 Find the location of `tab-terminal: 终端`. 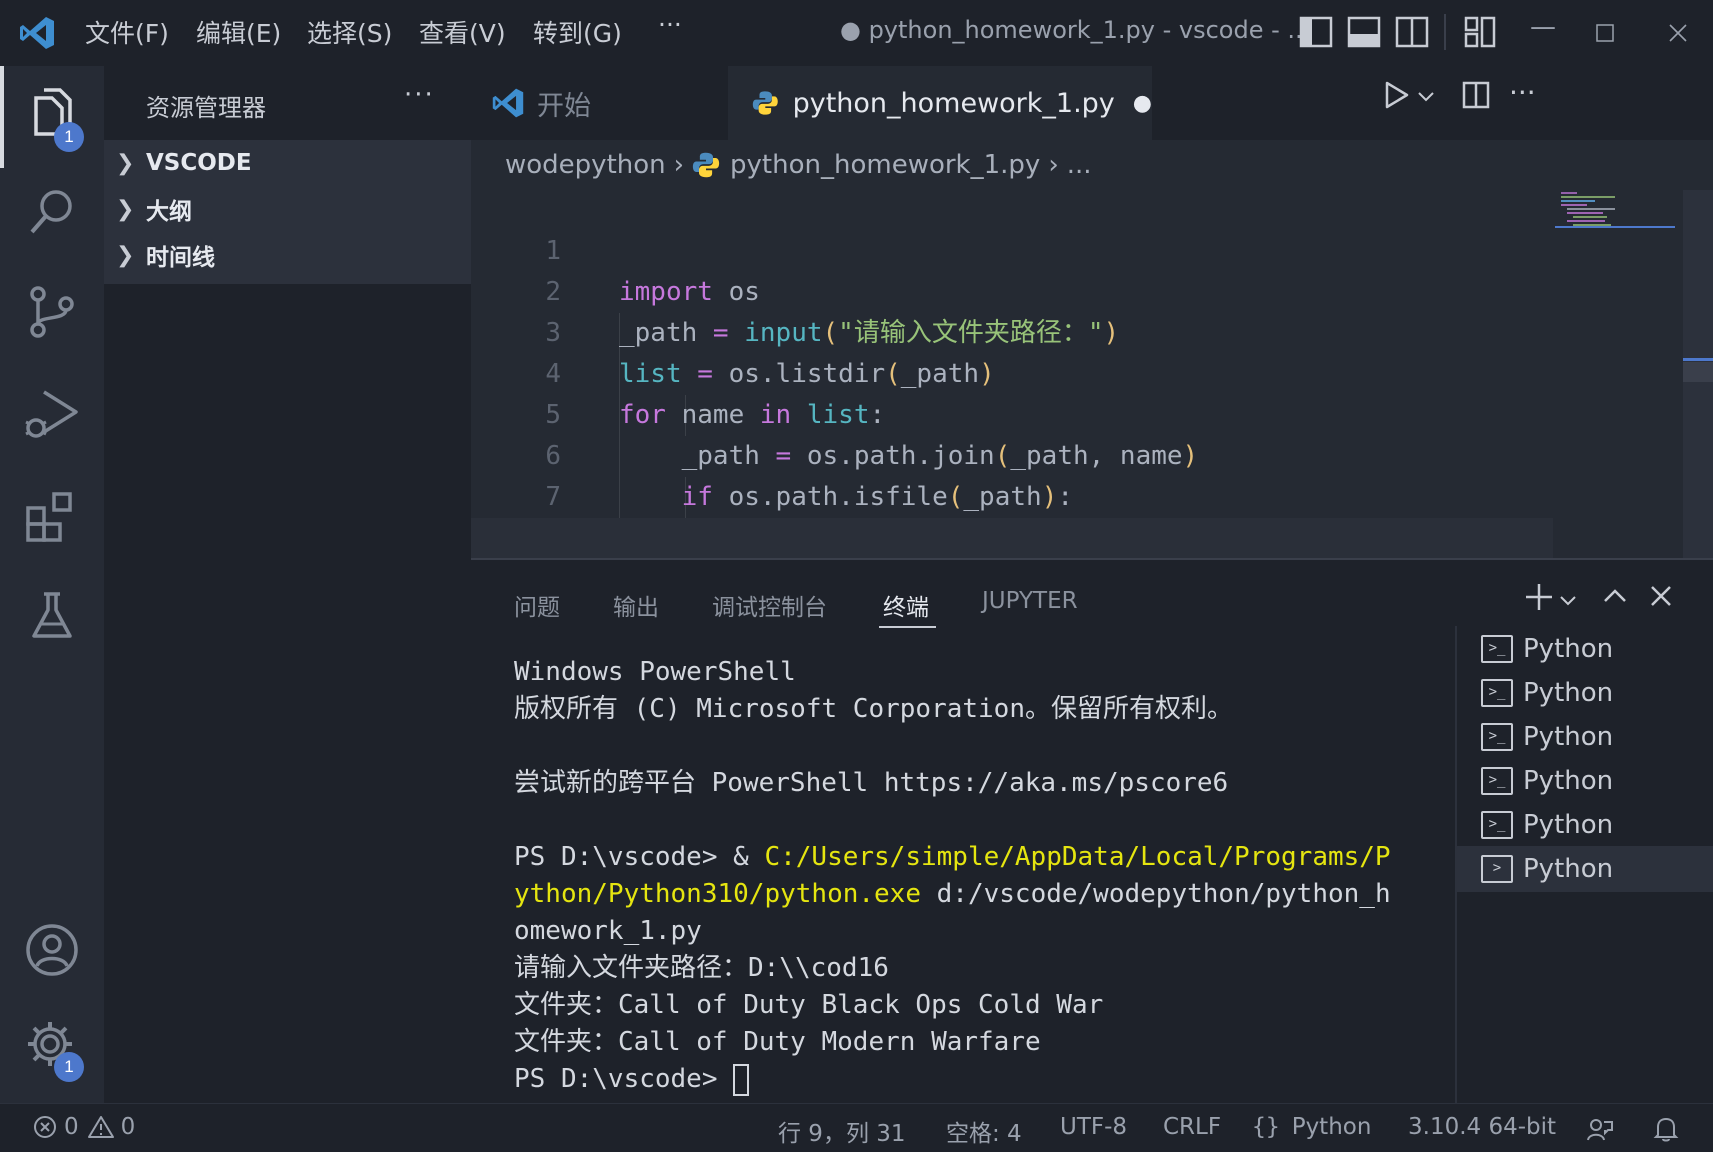

tab-terminal: 终端 is located at coordinates (906, 605).